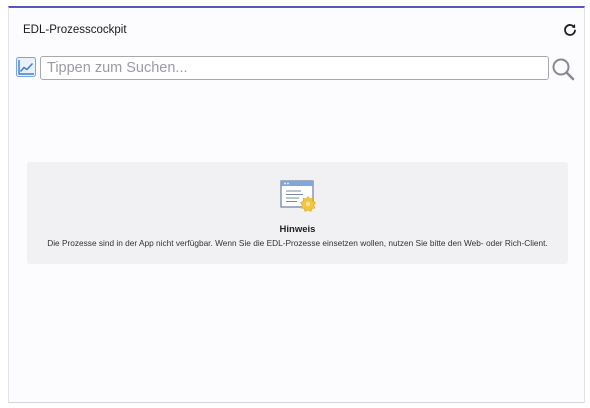 The width and height of the screenshot is (590, 408). What do you see at coordinates (299, 197) in the screenshot?
I see `settings-document-icon` at bounding box center [299, 197].